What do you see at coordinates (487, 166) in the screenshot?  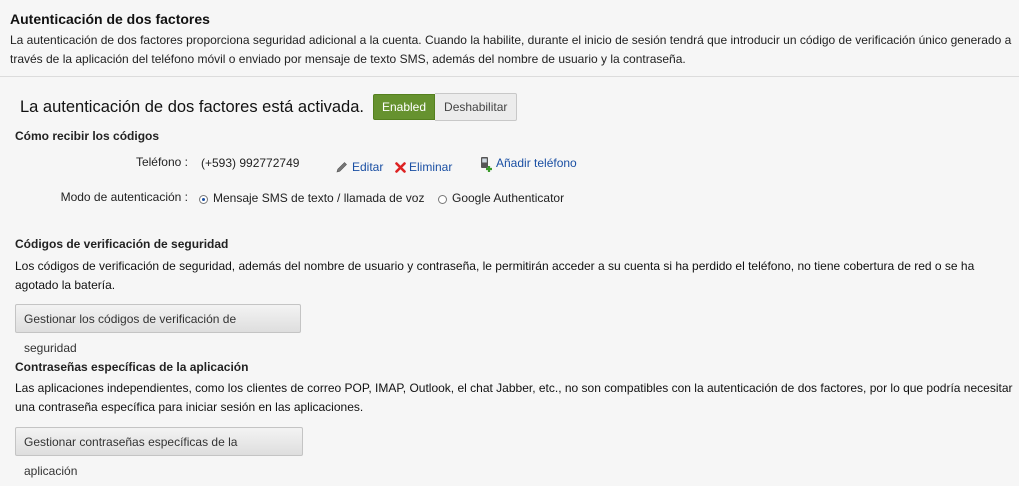 I see `add-phone-icon` at bounding box center [487, 166].